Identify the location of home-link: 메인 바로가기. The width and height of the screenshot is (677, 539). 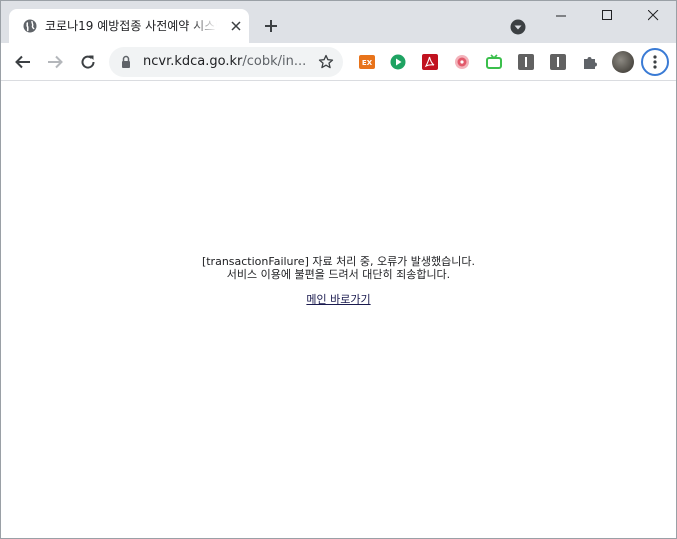
(338, 299).